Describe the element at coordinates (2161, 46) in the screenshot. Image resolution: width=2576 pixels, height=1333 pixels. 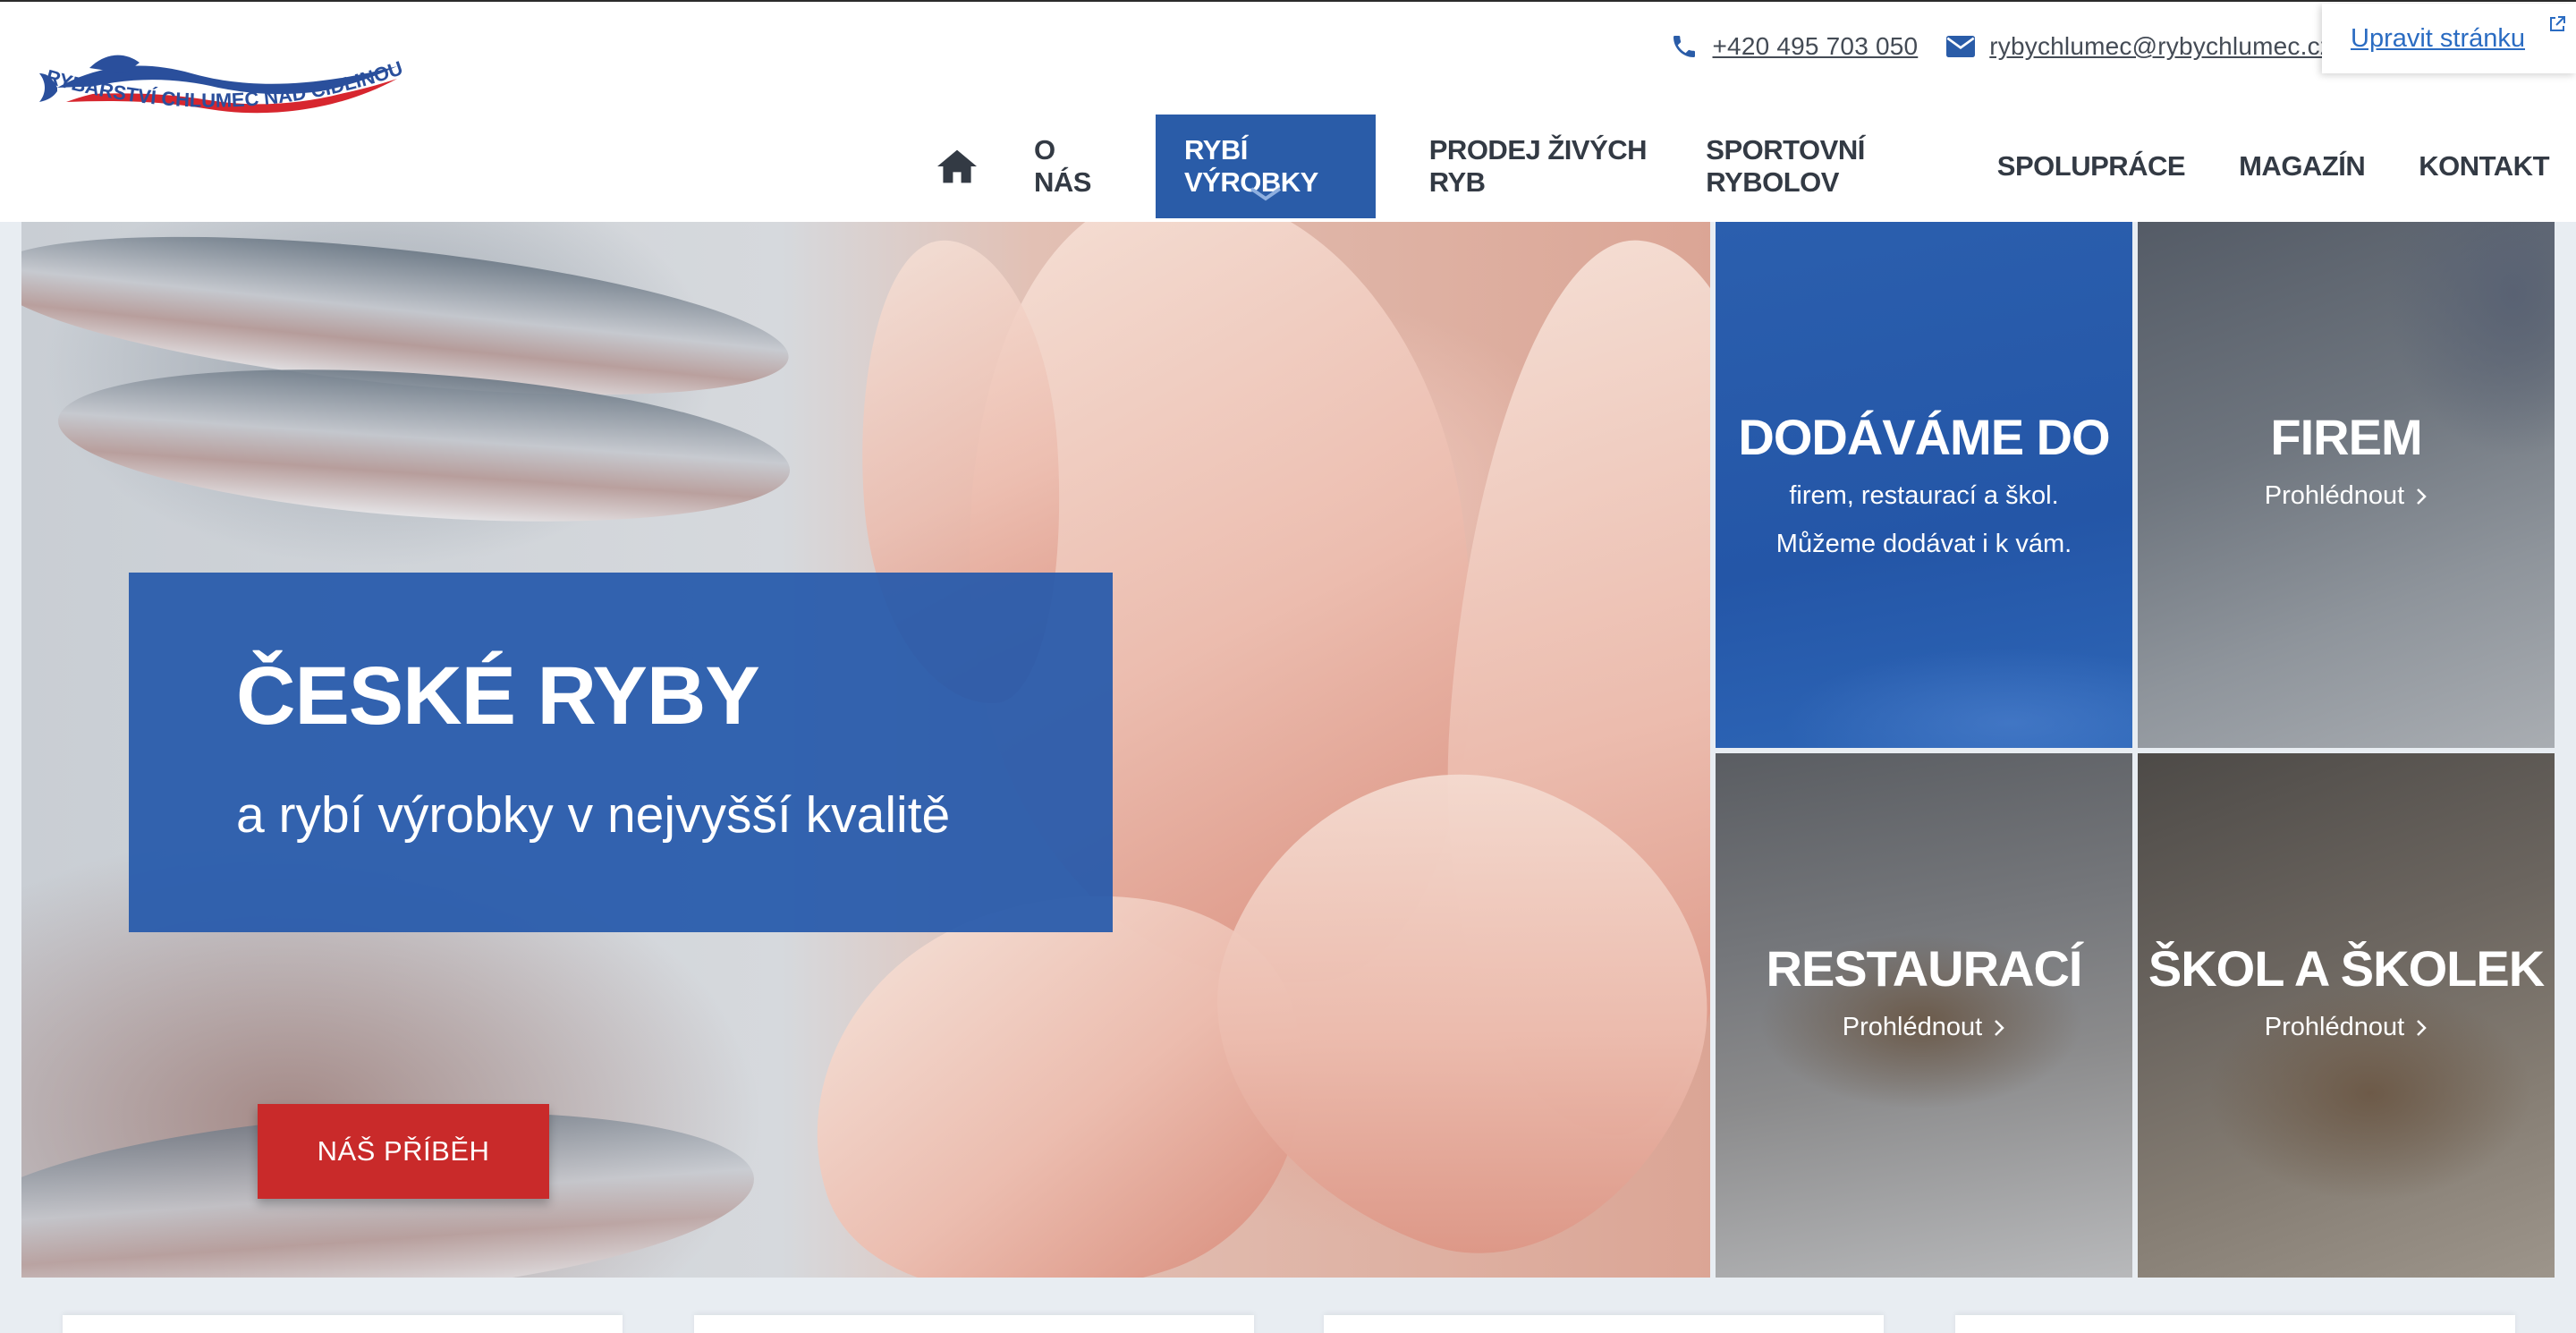
I see `email-link: rybychlumec@rybychlumec.cz` at that location.